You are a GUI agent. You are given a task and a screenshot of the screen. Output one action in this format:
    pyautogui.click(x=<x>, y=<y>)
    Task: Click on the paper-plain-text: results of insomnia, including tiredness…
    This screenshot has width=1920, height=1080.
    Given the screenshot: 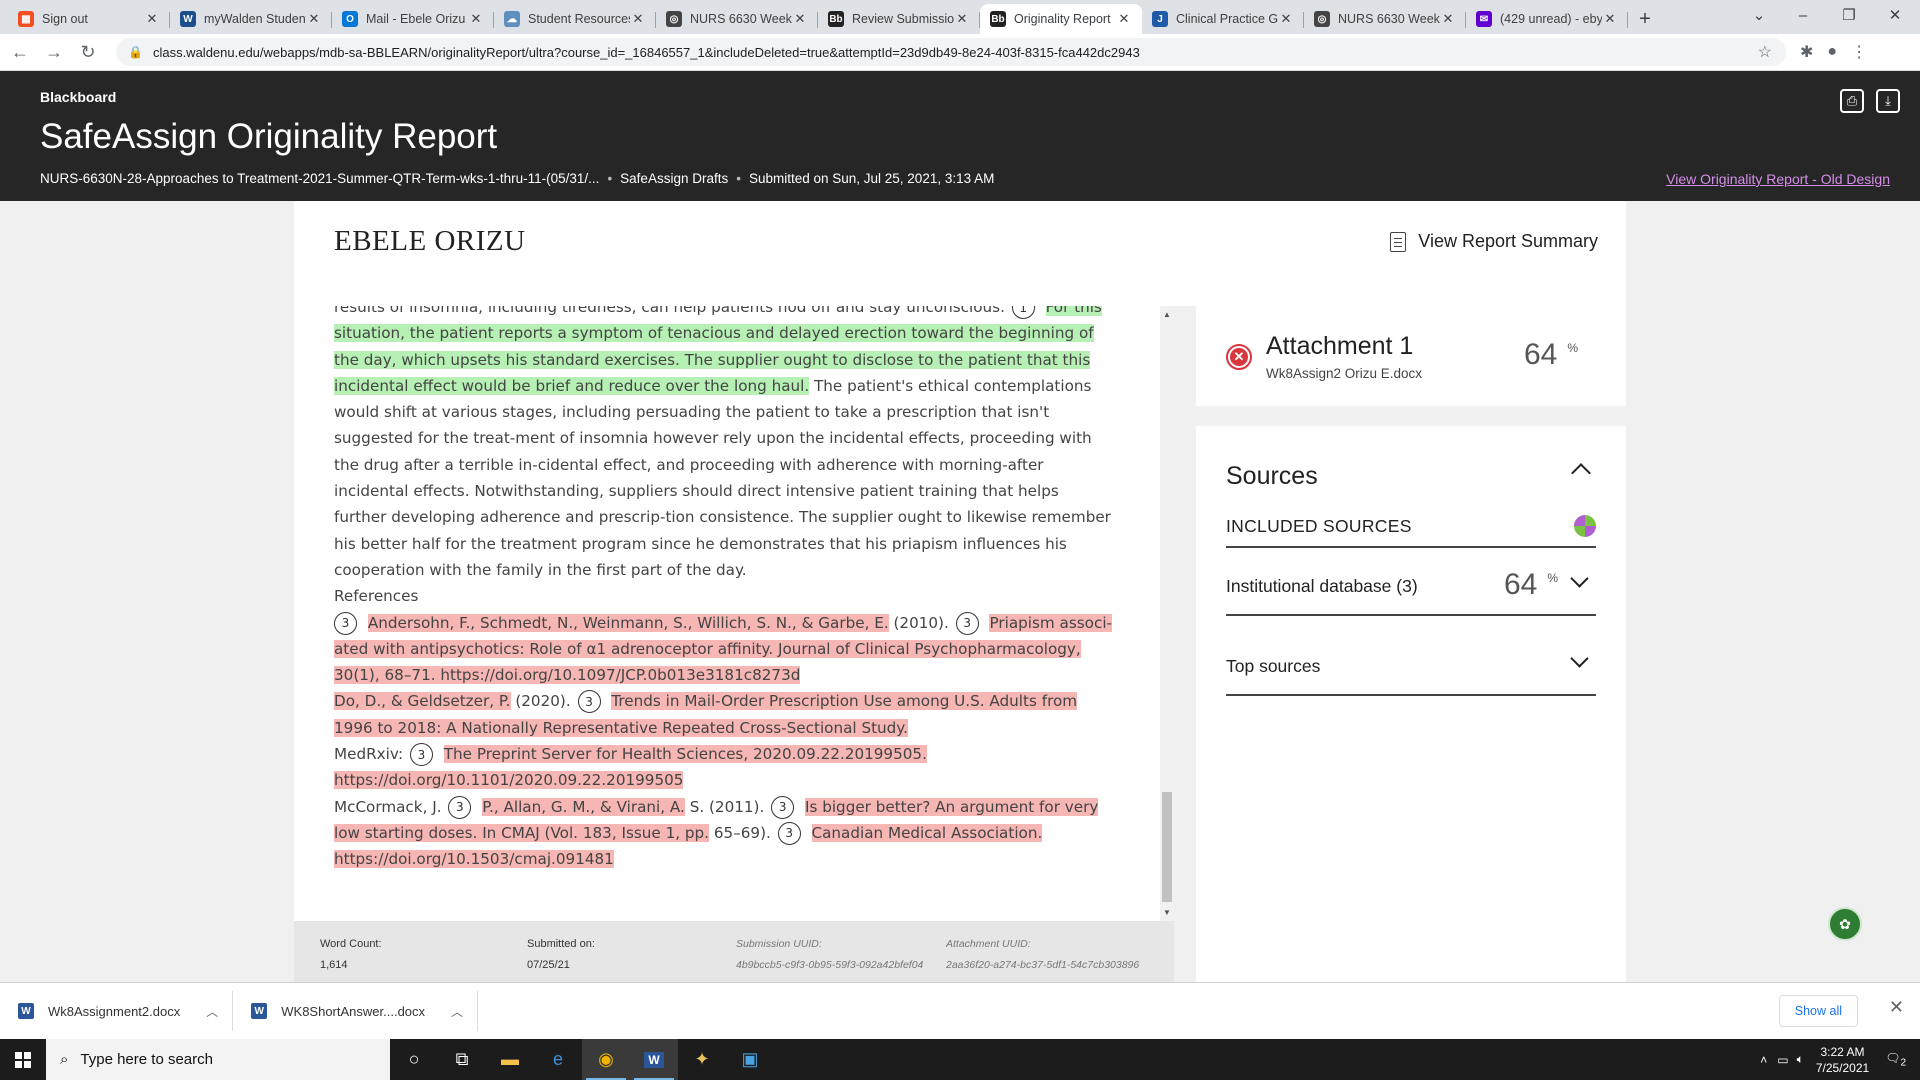 What is the action you would take?
    pyautogui.click(x=669, y=311)
    